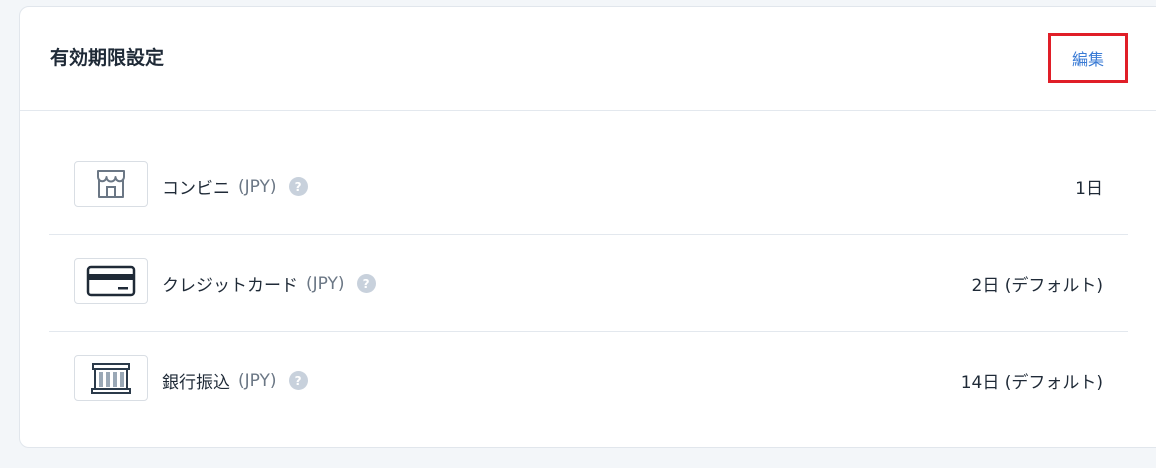 Image resolution: width=1156 pixels, height=468 pixels. I want to click on expiration-value: 1日, so click(1089, 189).